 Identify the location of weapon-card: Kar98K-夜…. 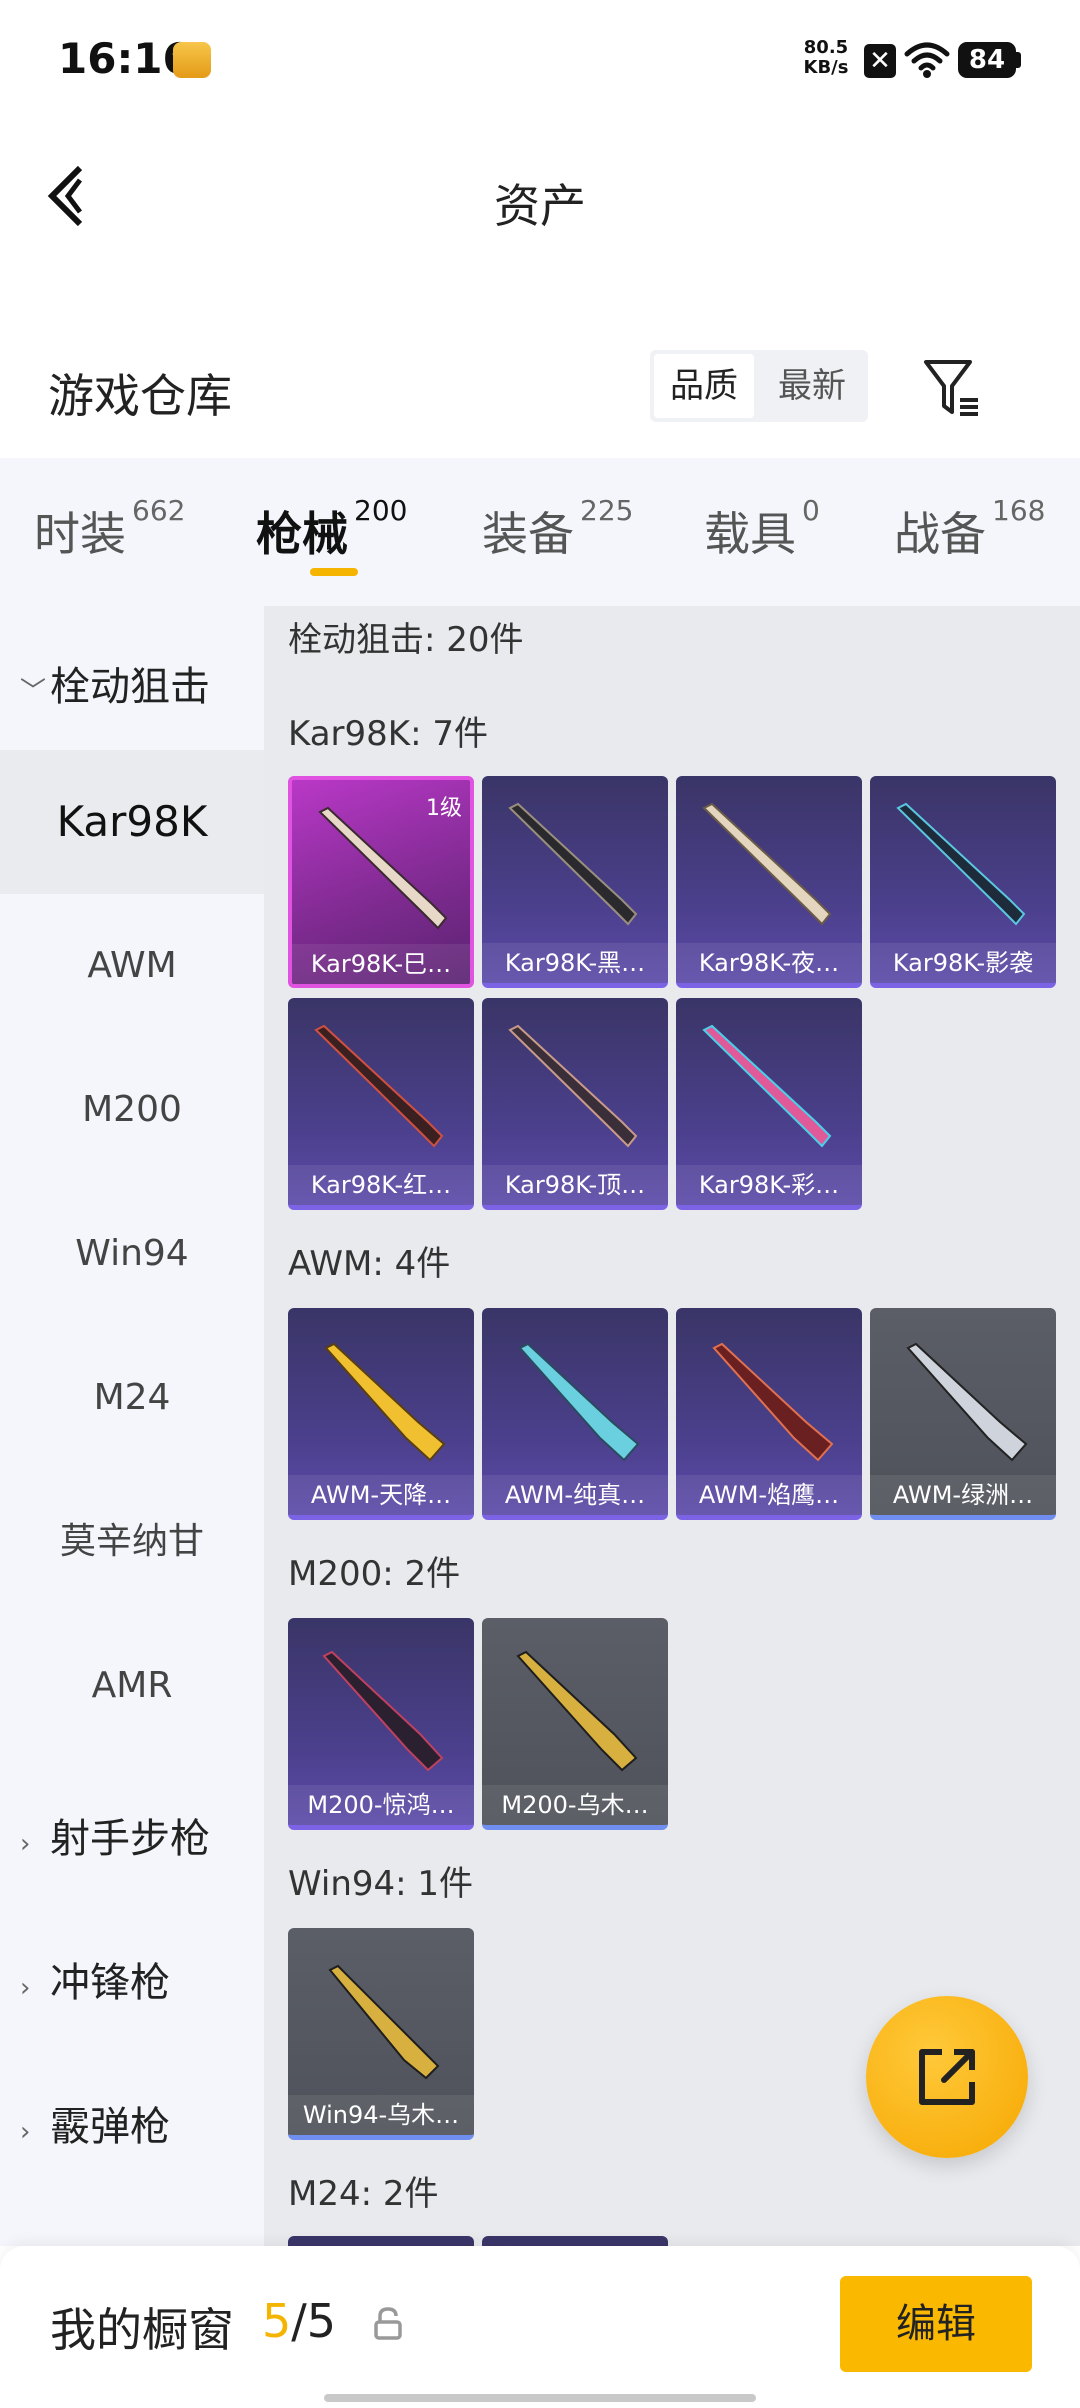
(769, 882).